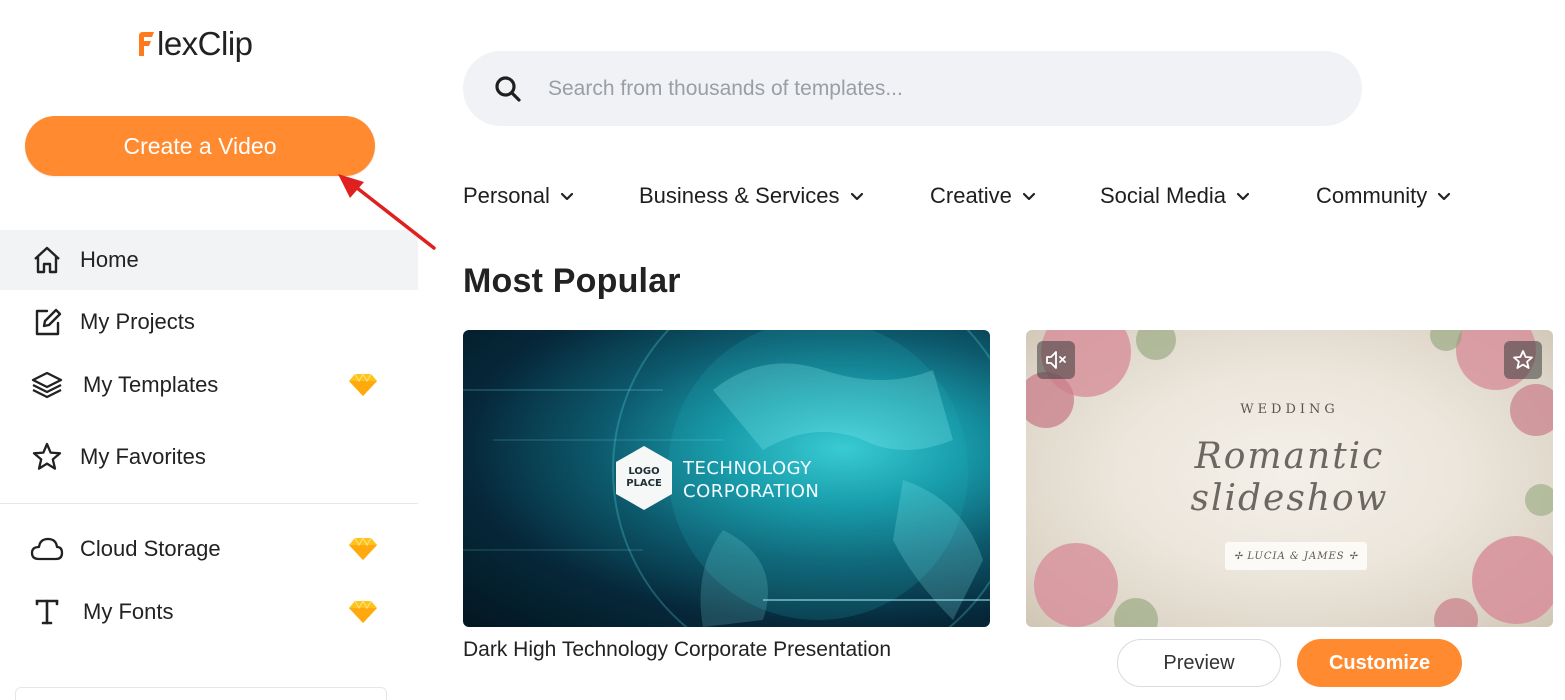 This screenshot has width=1565, height=700. What do you see at coordinates (47, 457) in the screenshot?
I see `star-outline-icon` at bounding box center [47, 457].